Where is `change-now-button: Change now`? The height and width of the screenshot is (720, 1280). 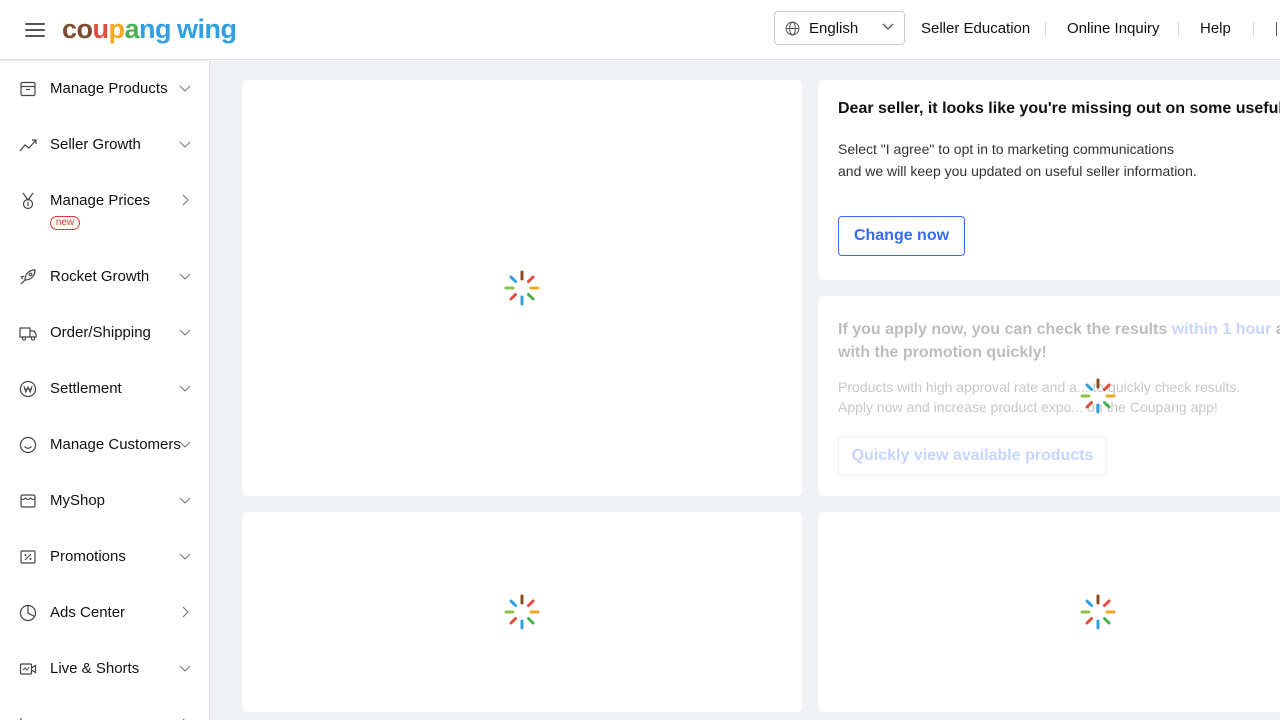
change-now-button: Change now is located at coordinates (901, 236).